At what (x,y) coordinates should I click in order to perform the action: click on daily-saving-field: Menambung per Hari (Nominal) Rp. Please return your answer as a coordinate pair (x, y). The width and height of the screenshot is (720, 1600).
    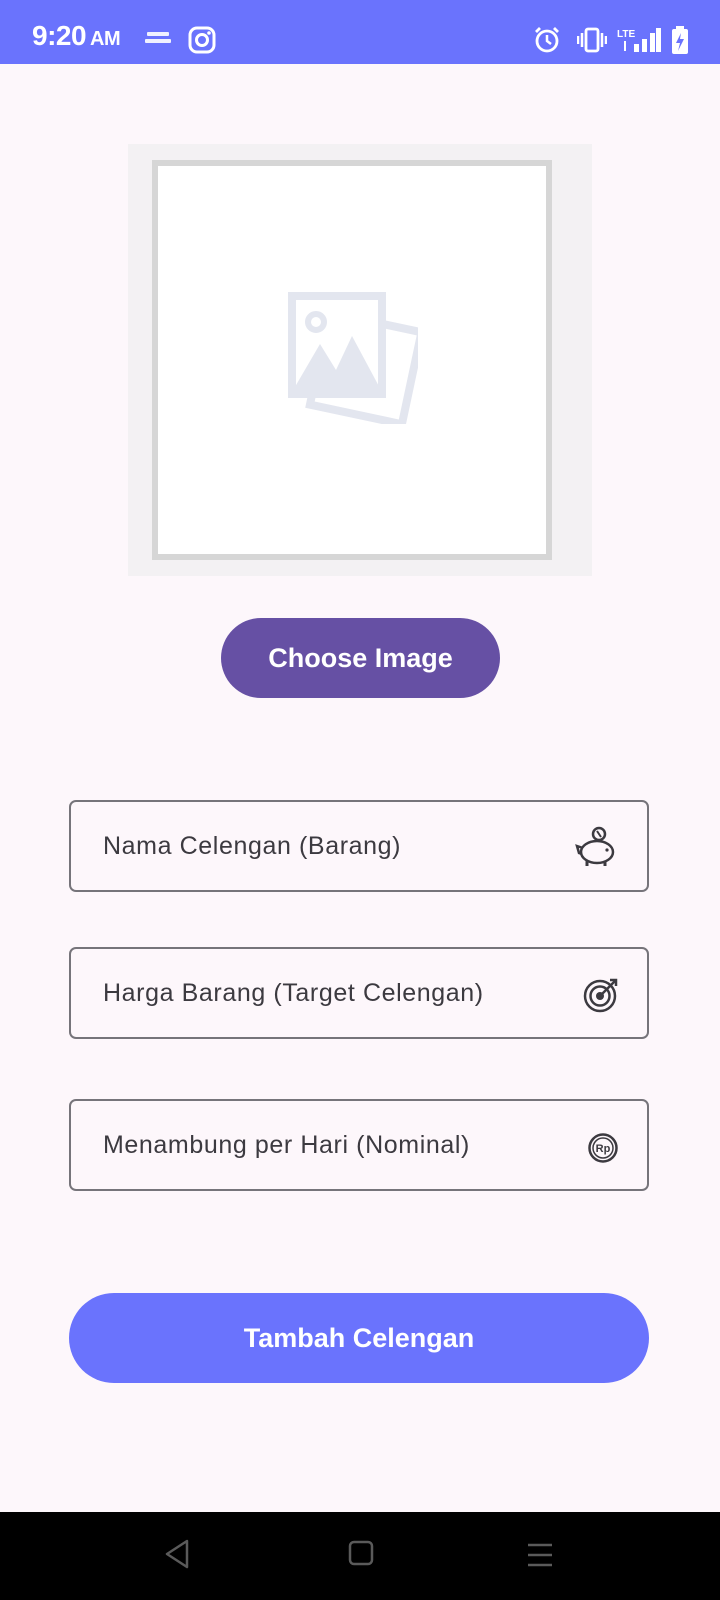
    Looking at the image, I should click on (359, 1145).